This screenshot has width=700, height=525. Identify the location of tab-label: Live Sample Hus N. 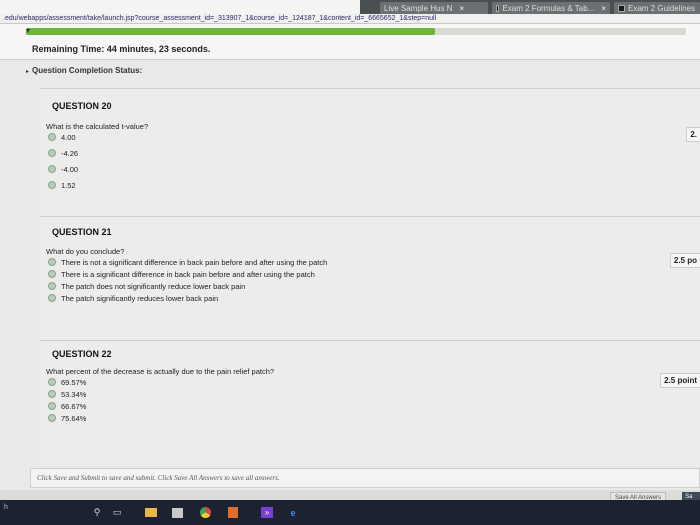
(418, 8).